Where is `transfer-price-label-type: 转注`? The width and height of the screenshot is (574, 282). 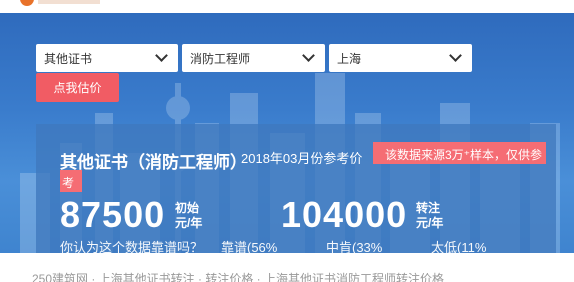
transfer-price-label-type: 转注 is located at coordinates (428, 208).